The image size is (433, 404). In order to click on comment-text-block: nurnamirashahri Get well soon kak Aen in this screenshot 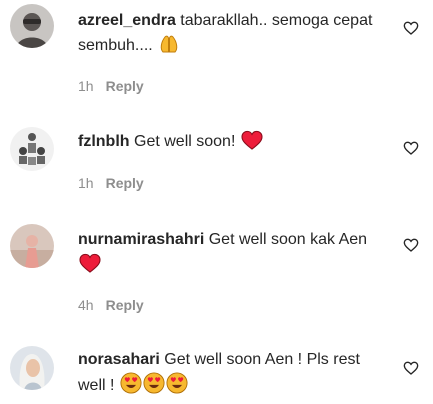, I will do `click(228, 252)`.